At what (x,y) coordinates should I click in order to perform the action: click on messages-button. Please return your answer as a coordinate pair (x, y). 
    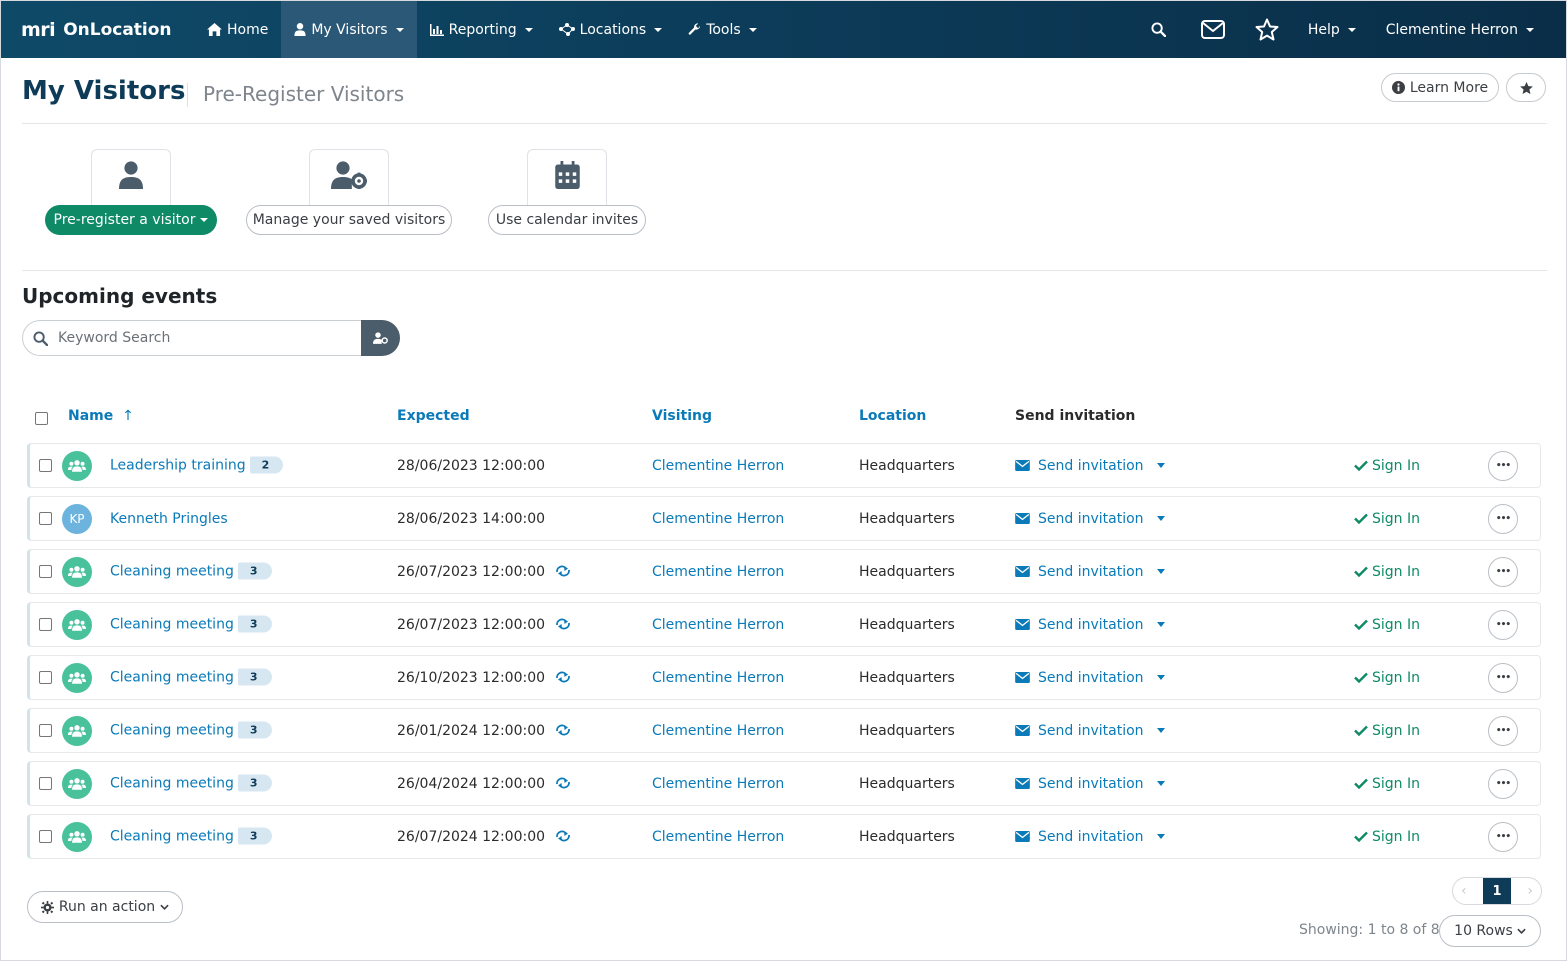
    Looking at the image, I should click on (1213, 29).